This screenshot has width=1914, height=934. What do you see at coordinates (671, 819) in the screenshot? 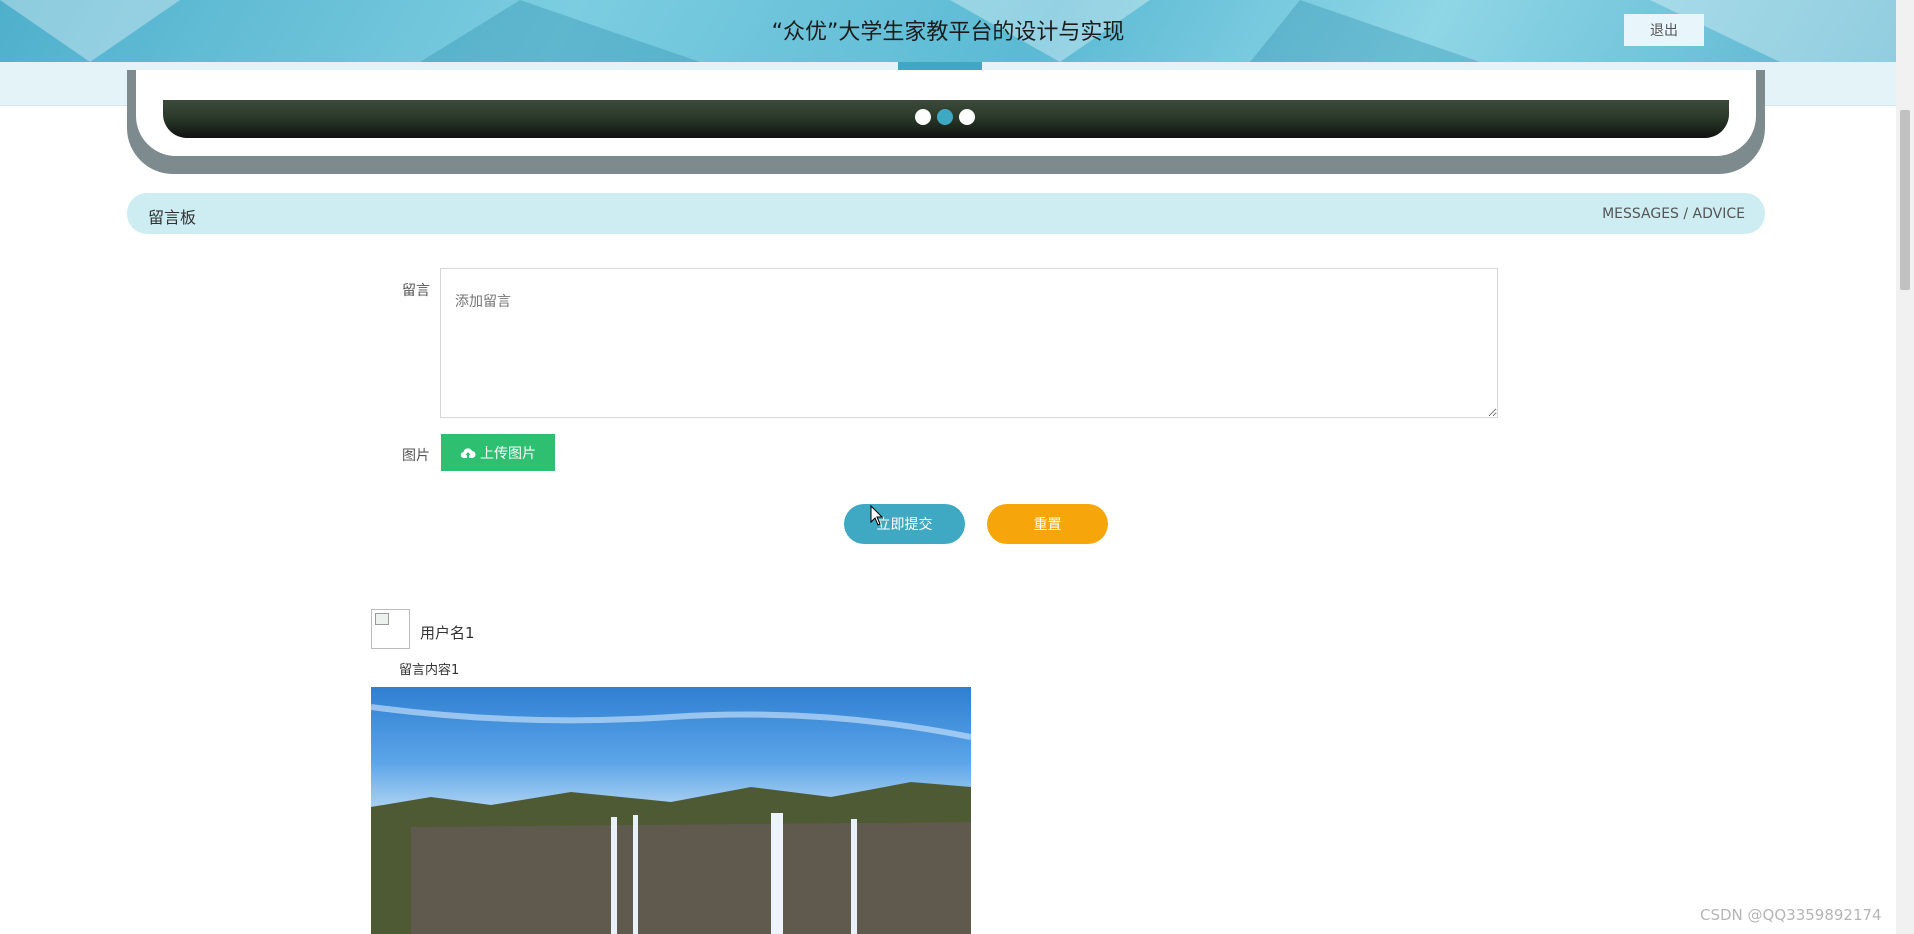
I see `waterfall-image` at bounding box center [671, 819].